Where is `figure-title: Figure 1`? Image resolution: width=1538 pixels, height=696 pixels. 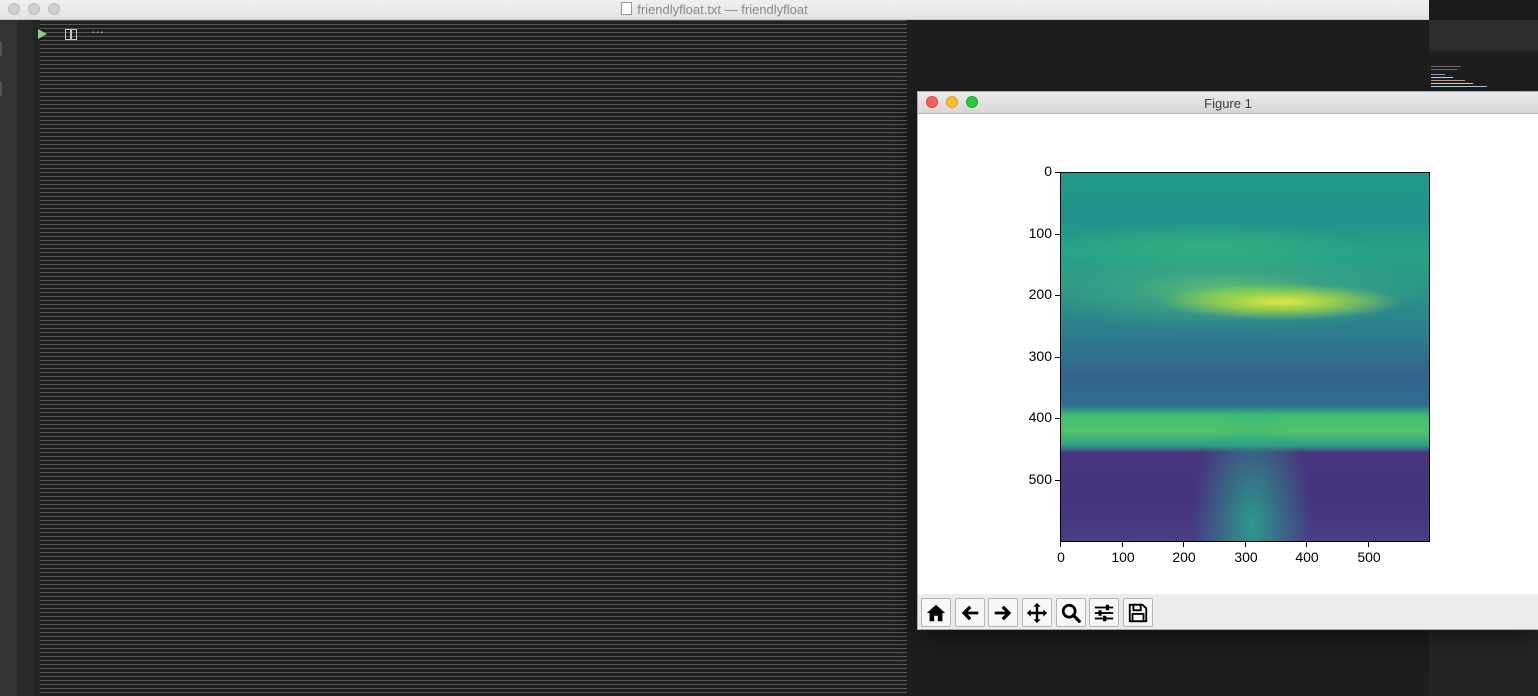
figure-title: Figure 1 is located at coordinates (1228, 103).